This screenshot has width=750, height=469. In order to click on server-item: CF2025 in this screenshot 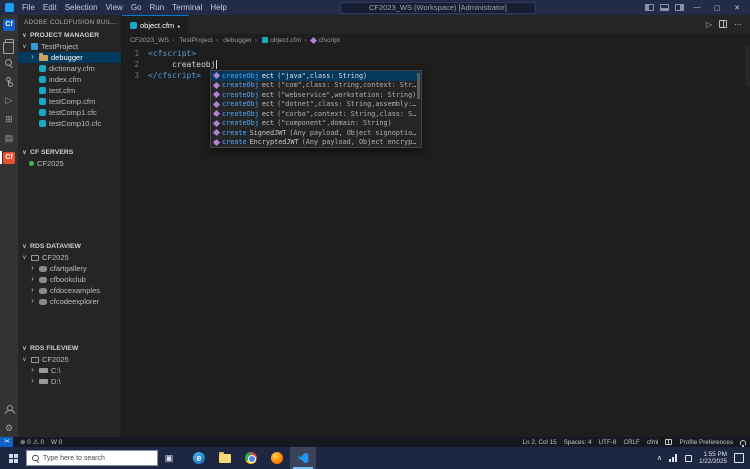, I will do `click(69, 163)`.